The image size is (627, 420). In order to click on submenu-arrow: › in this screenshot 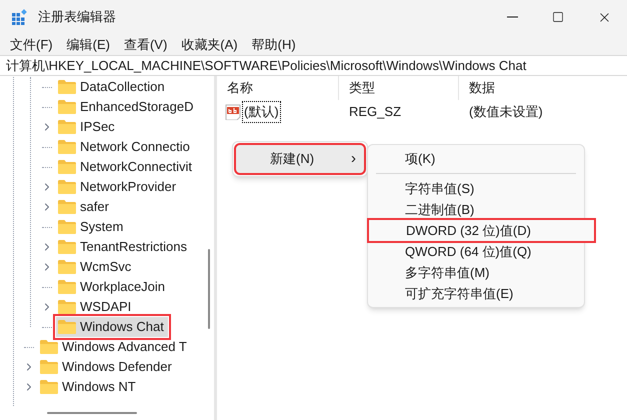, I will do `click(353, 158)`.